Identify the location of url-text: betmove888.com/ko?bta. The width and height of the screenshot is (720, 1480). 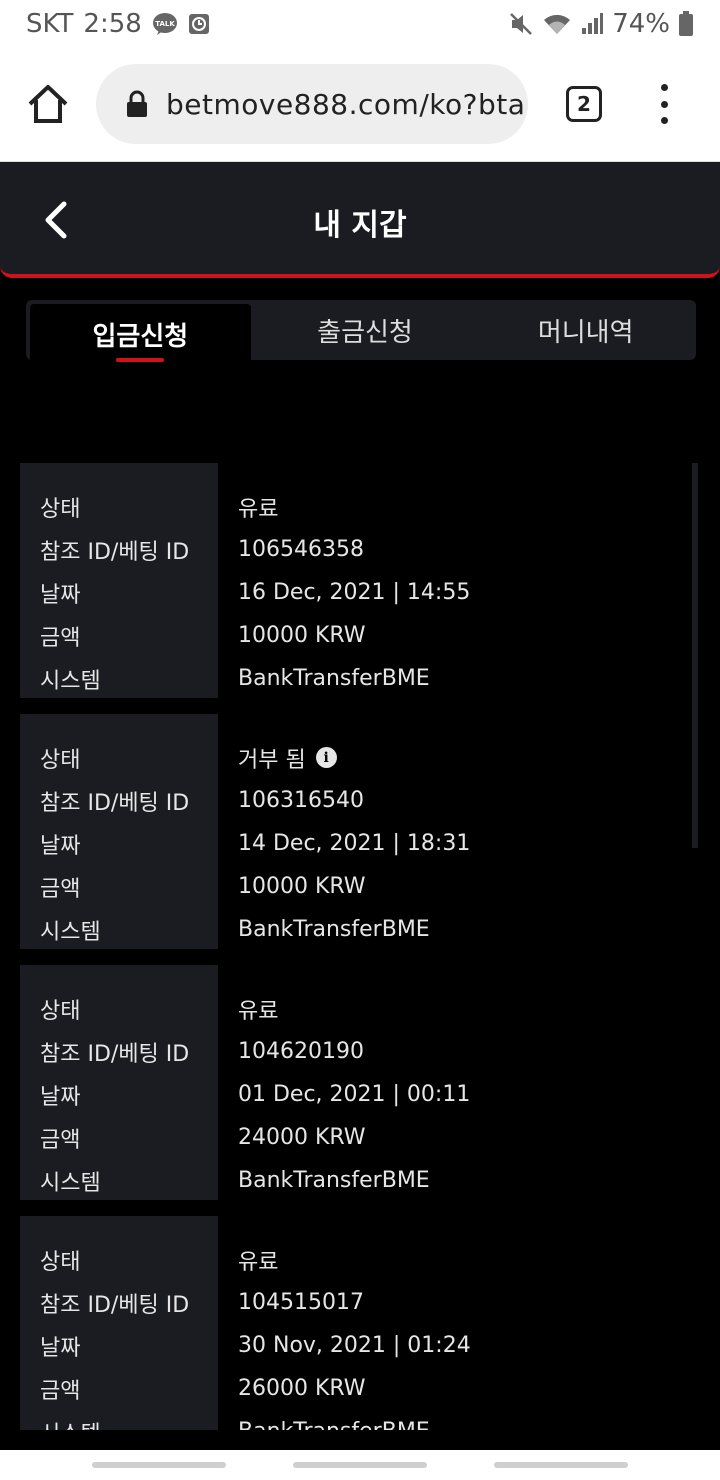
(346, 104).